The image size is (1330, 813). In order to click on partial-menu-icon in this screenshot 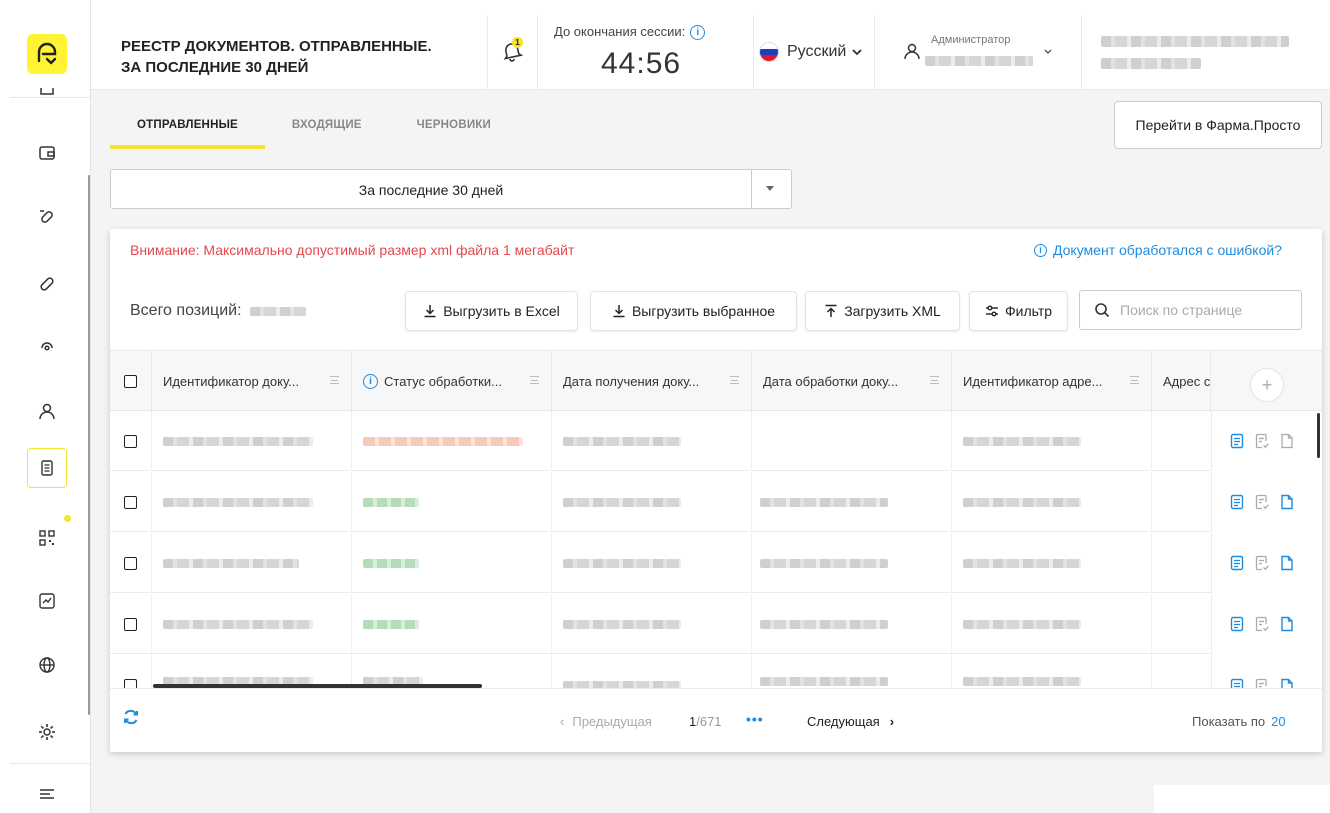, I will do `click(47, 91)`.